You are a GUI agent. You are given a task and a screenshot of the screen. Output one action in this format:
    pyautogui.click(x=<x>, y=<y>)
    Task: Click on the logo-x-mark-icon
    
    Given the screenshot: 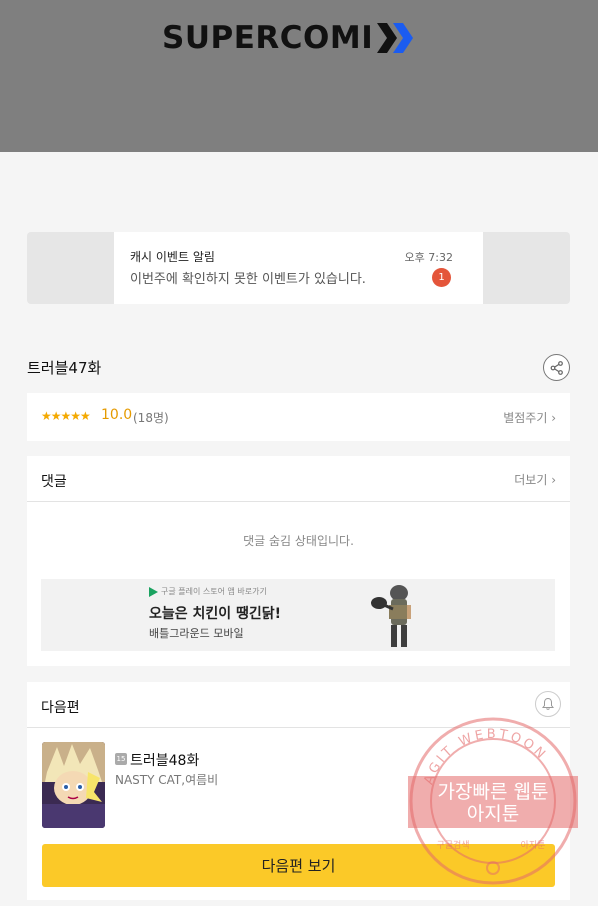 What is the action you would take?
    pyautogui.click(x=395, y=38)
    